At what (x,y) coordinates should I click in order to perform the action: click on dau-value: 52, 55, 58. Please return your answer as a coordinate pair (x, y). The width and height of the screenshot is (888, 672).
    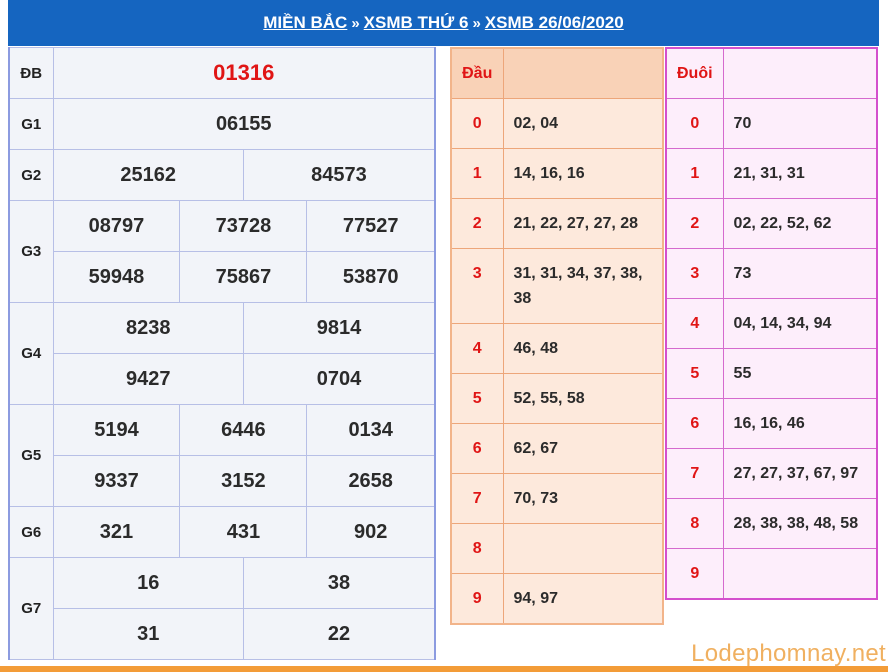
    Looking at the image, I should click on (583, 398).